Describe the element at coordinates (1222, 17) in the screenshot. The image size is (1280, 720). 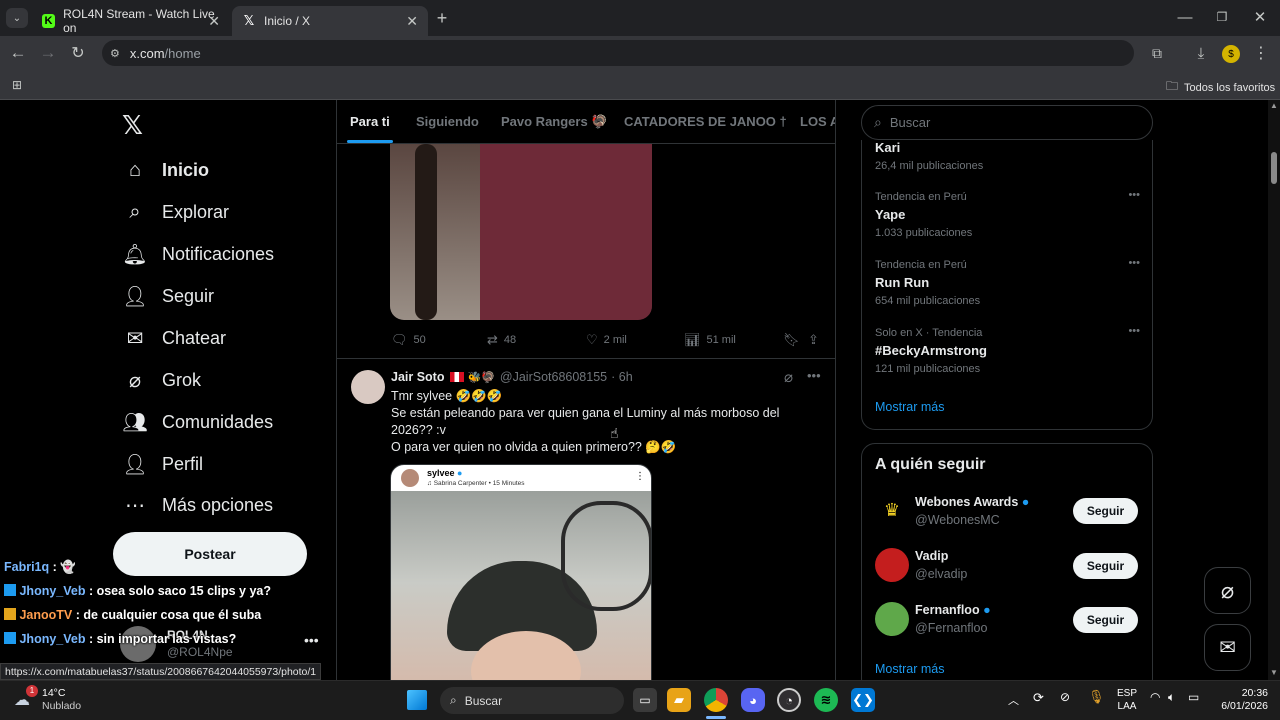
I see `maximize-icon: ❐` at that location.